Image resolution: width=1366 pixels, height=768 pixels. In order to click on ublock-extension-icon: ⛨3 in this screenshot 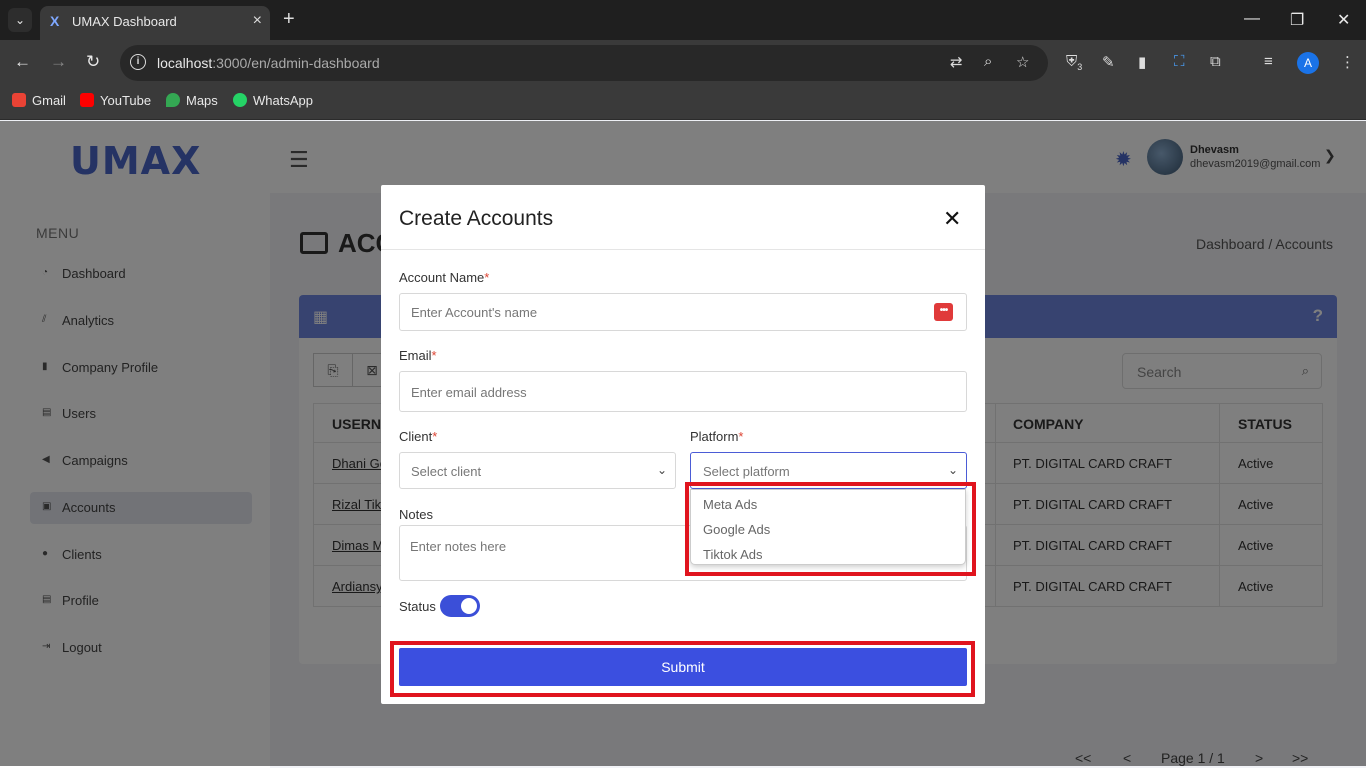, I will do `click(1074, 62)`.